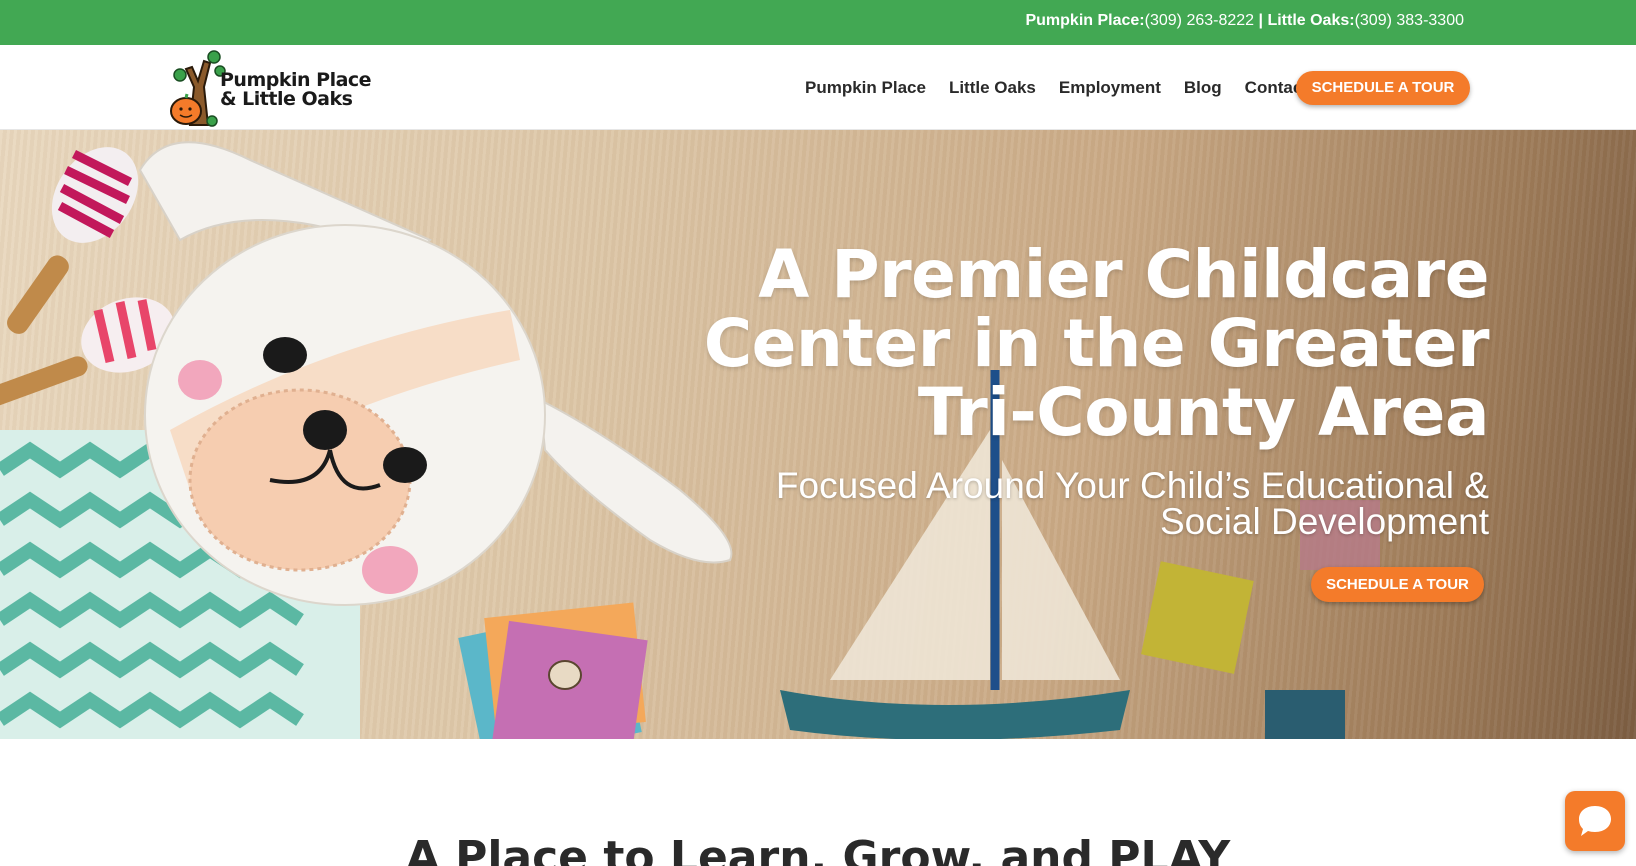 The image size is (1636, 866). What do you see at coordinates (865, 88) in the screenshot?
I see `nav-item-pumpkin-place: Pumpkin Place` at bounding box center [865, 88].